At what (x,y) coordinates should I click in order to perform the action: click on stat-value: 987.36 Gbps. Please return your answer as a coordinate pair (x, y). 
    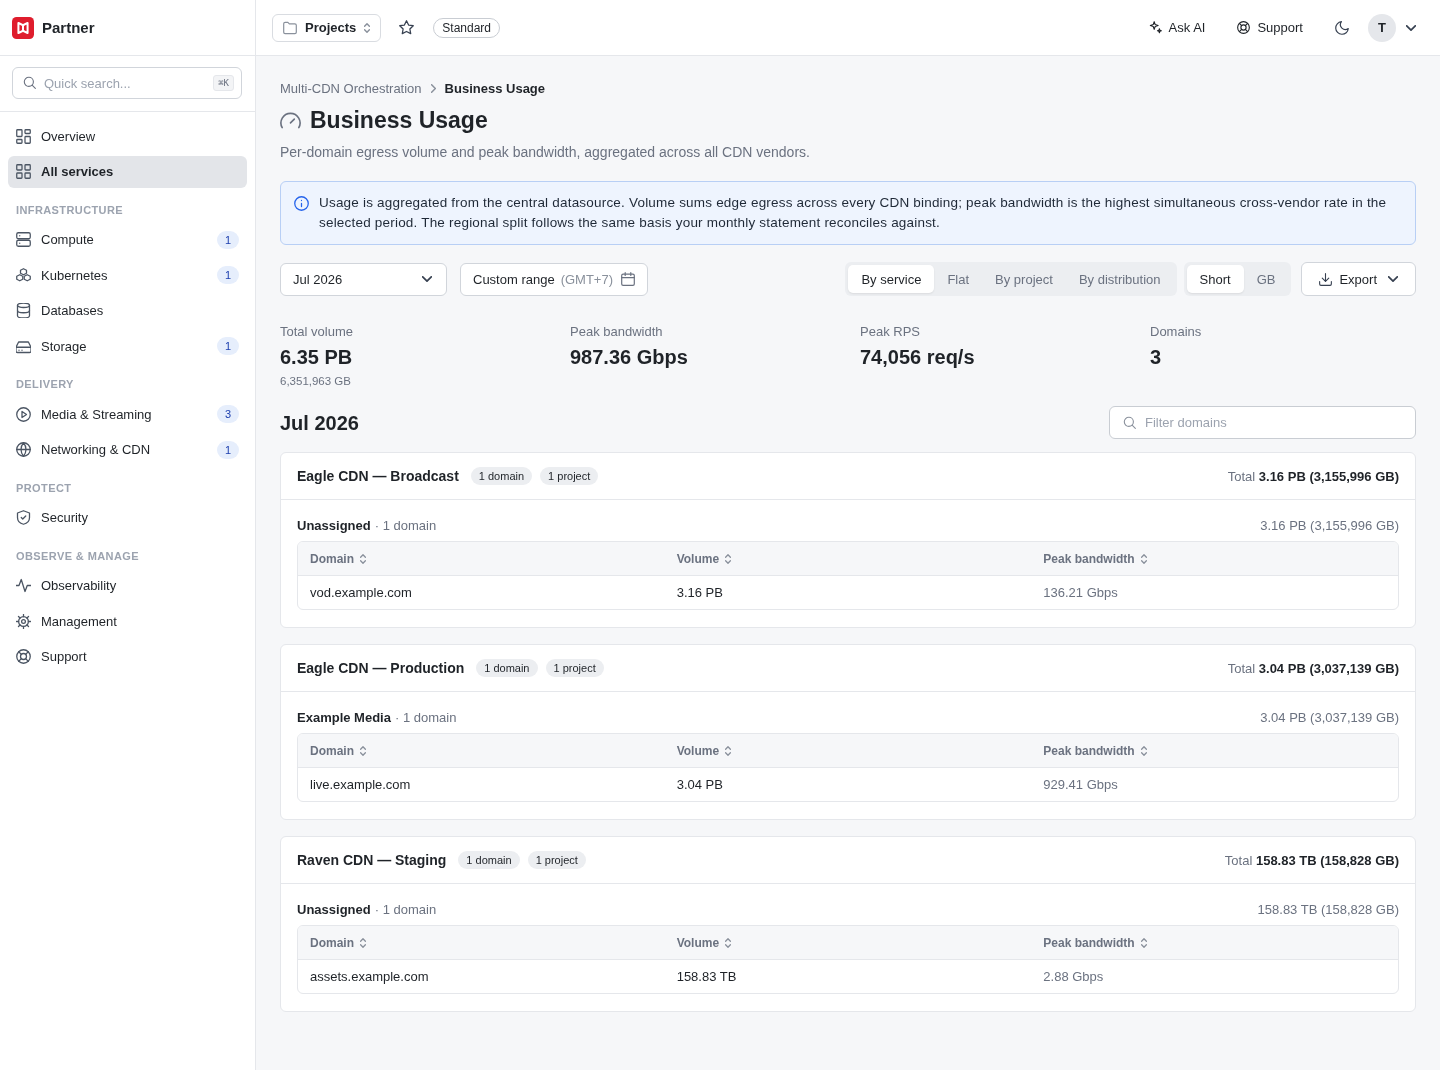
    Looking at the image, I should click on (629, 357).